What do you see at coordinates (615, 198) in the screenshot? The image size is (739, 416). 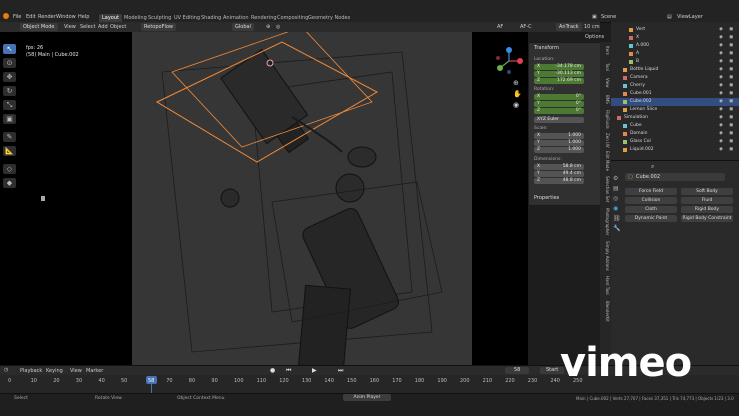 I see `props-tab-object-icon: ◎` at bounding box center [615, 198].